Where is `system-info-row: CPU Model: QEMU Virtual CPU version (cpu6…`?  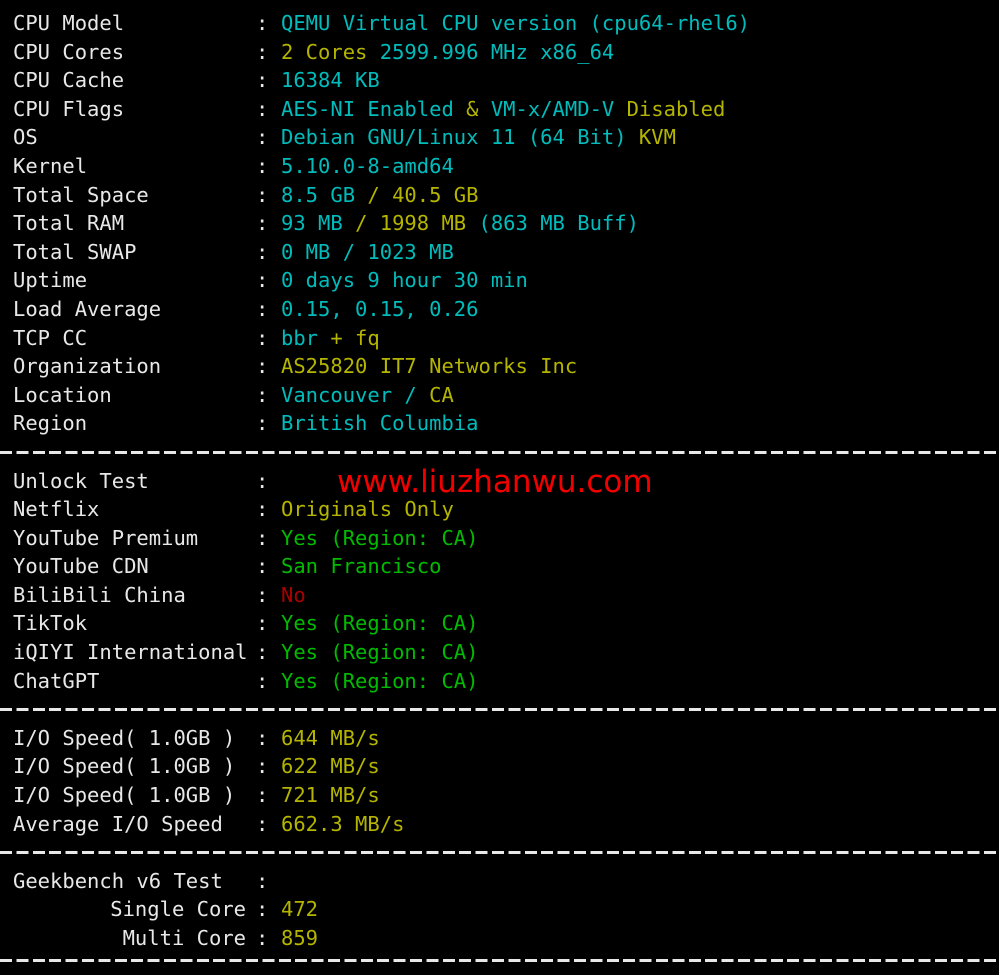
system-info-row: CPU Model: QEMU Virtual CPU version (cpu6… is located at coordinates (499, 23).